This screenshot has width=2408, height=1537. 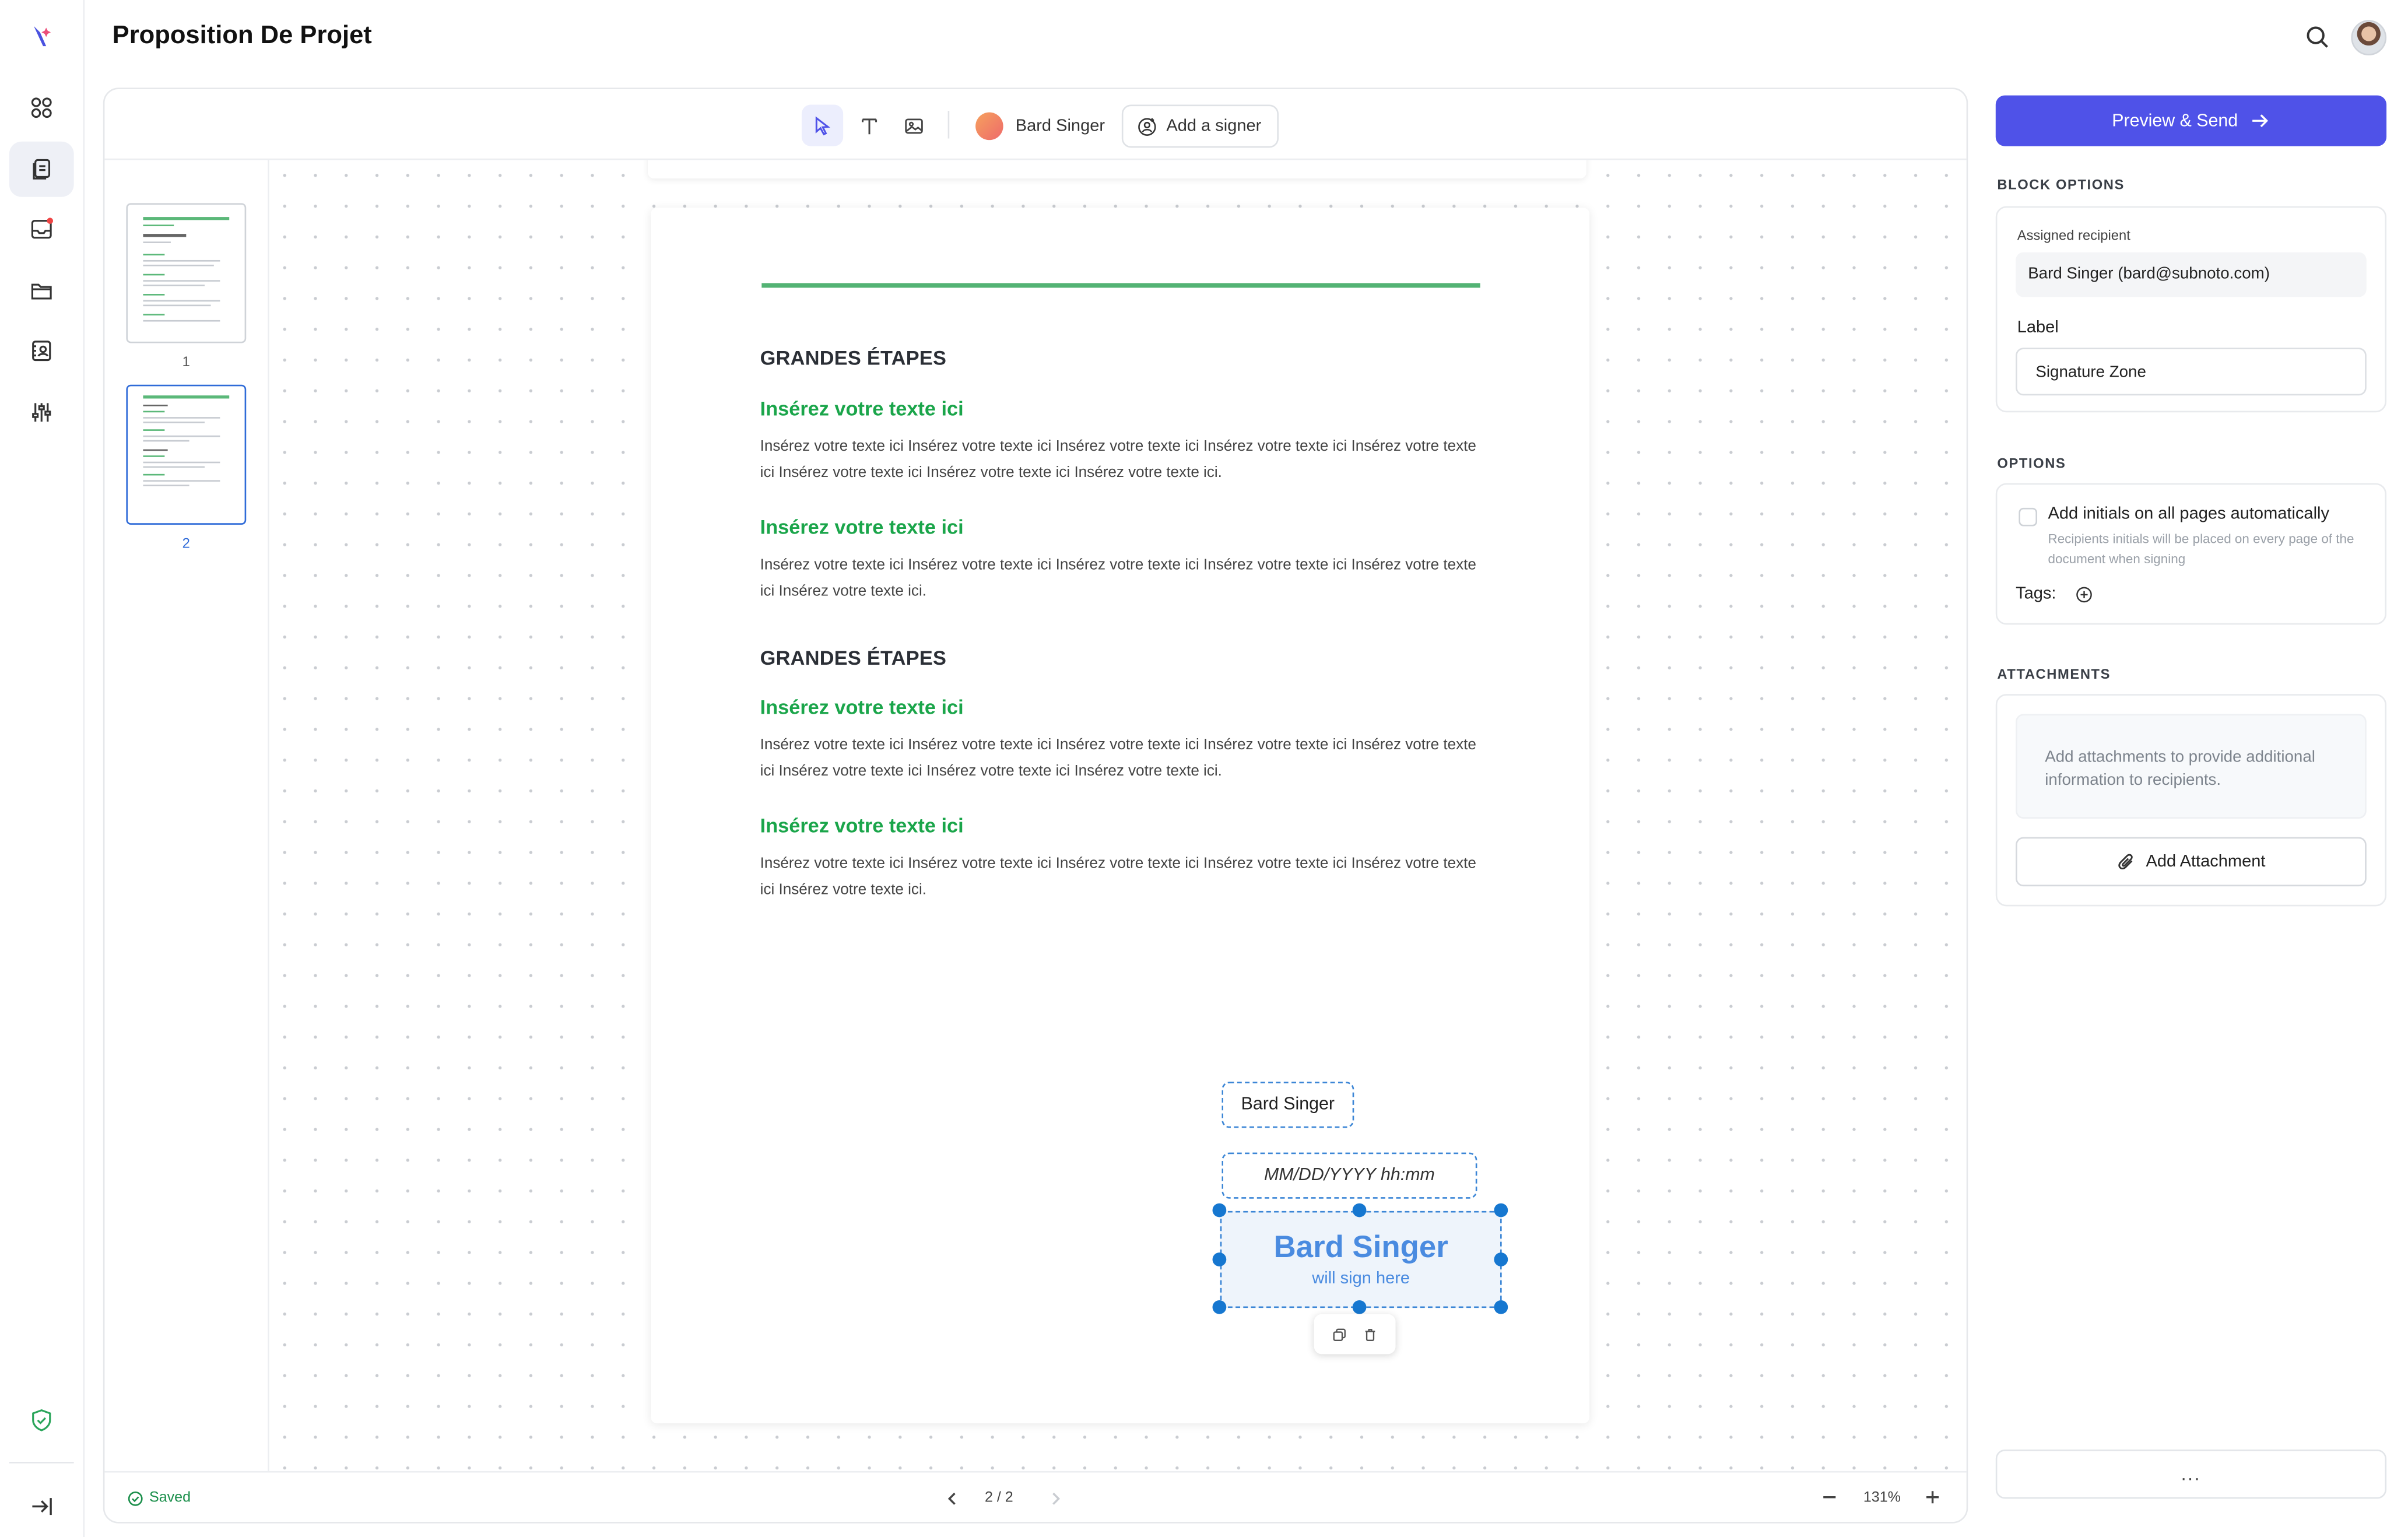 I want to click on page-title: Proposition De Projet, so click(x=242, y=35).